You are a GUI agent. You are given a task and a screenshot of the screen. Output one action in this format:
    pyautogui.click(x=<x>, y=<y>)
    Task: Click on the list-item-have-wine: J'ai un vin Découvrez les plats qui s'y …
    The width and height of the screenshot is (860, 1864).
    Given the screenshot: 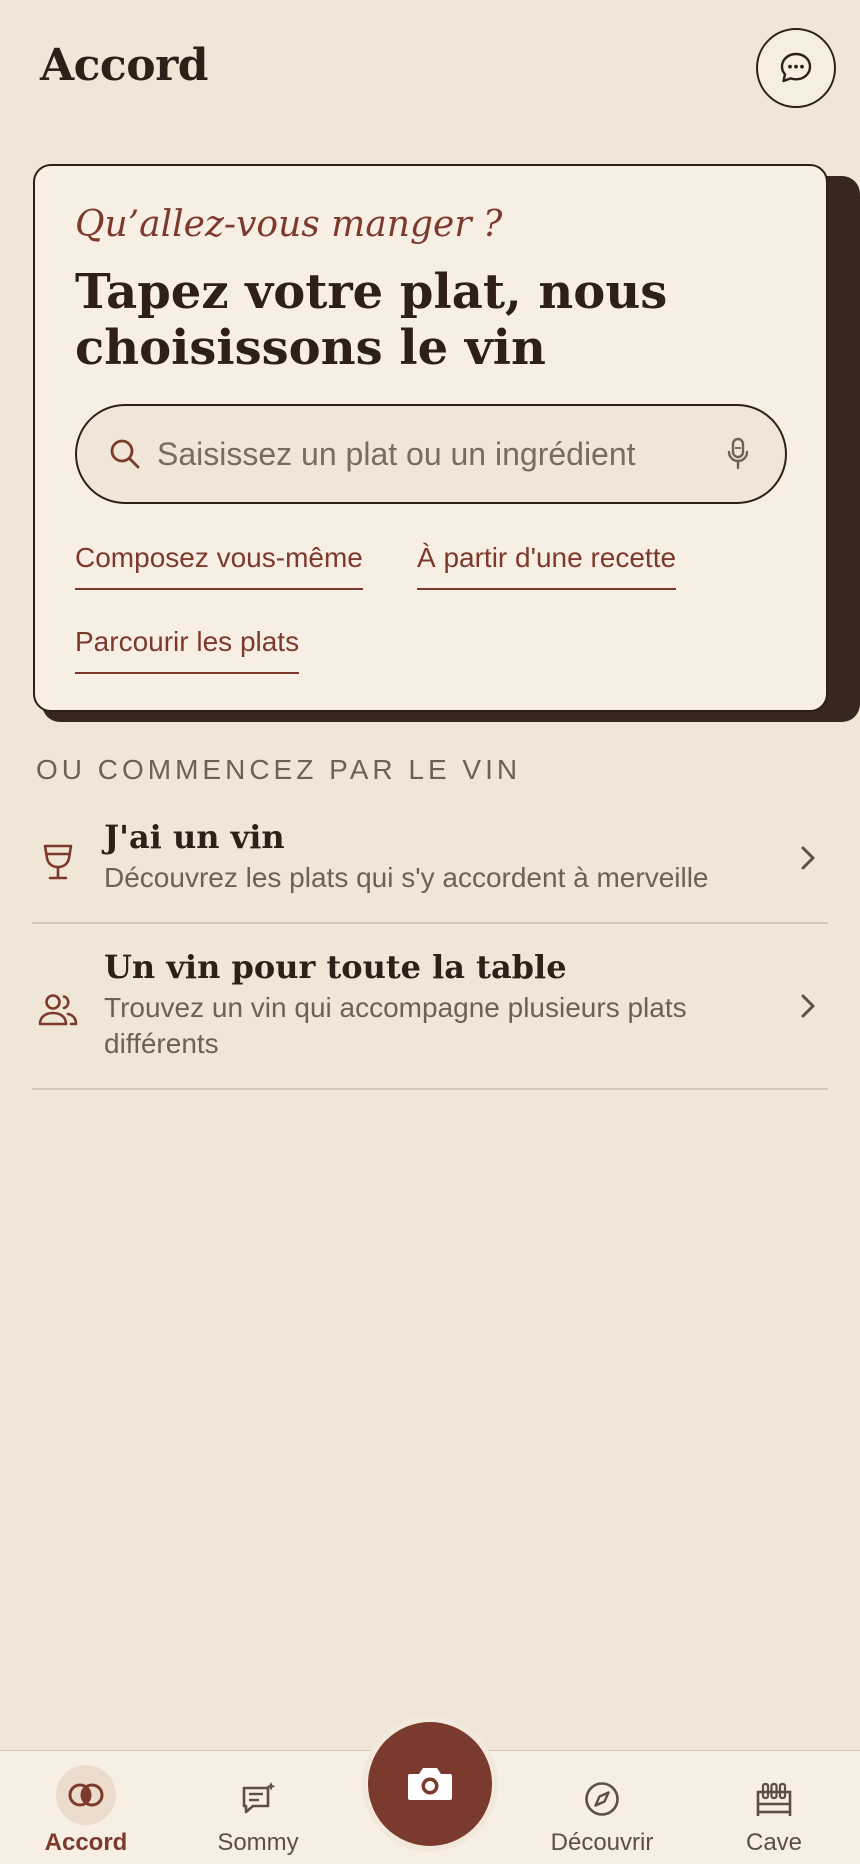 What is the action you would take?
    pyautogui.click(x=430, y=871)
    